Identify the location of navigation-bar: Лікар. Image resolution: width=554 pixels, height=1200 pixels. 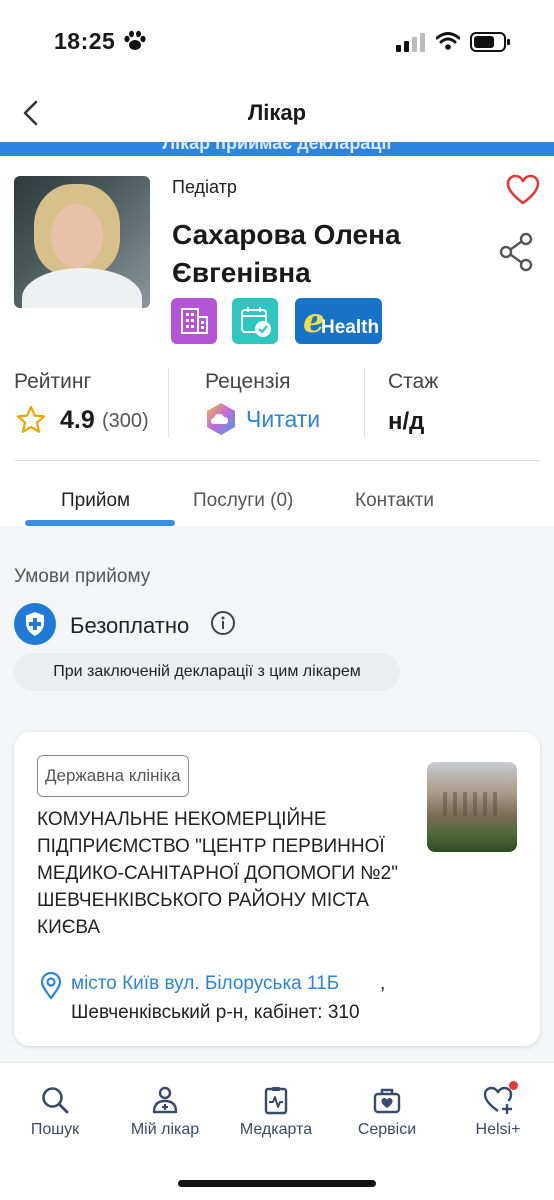
(277, 113).